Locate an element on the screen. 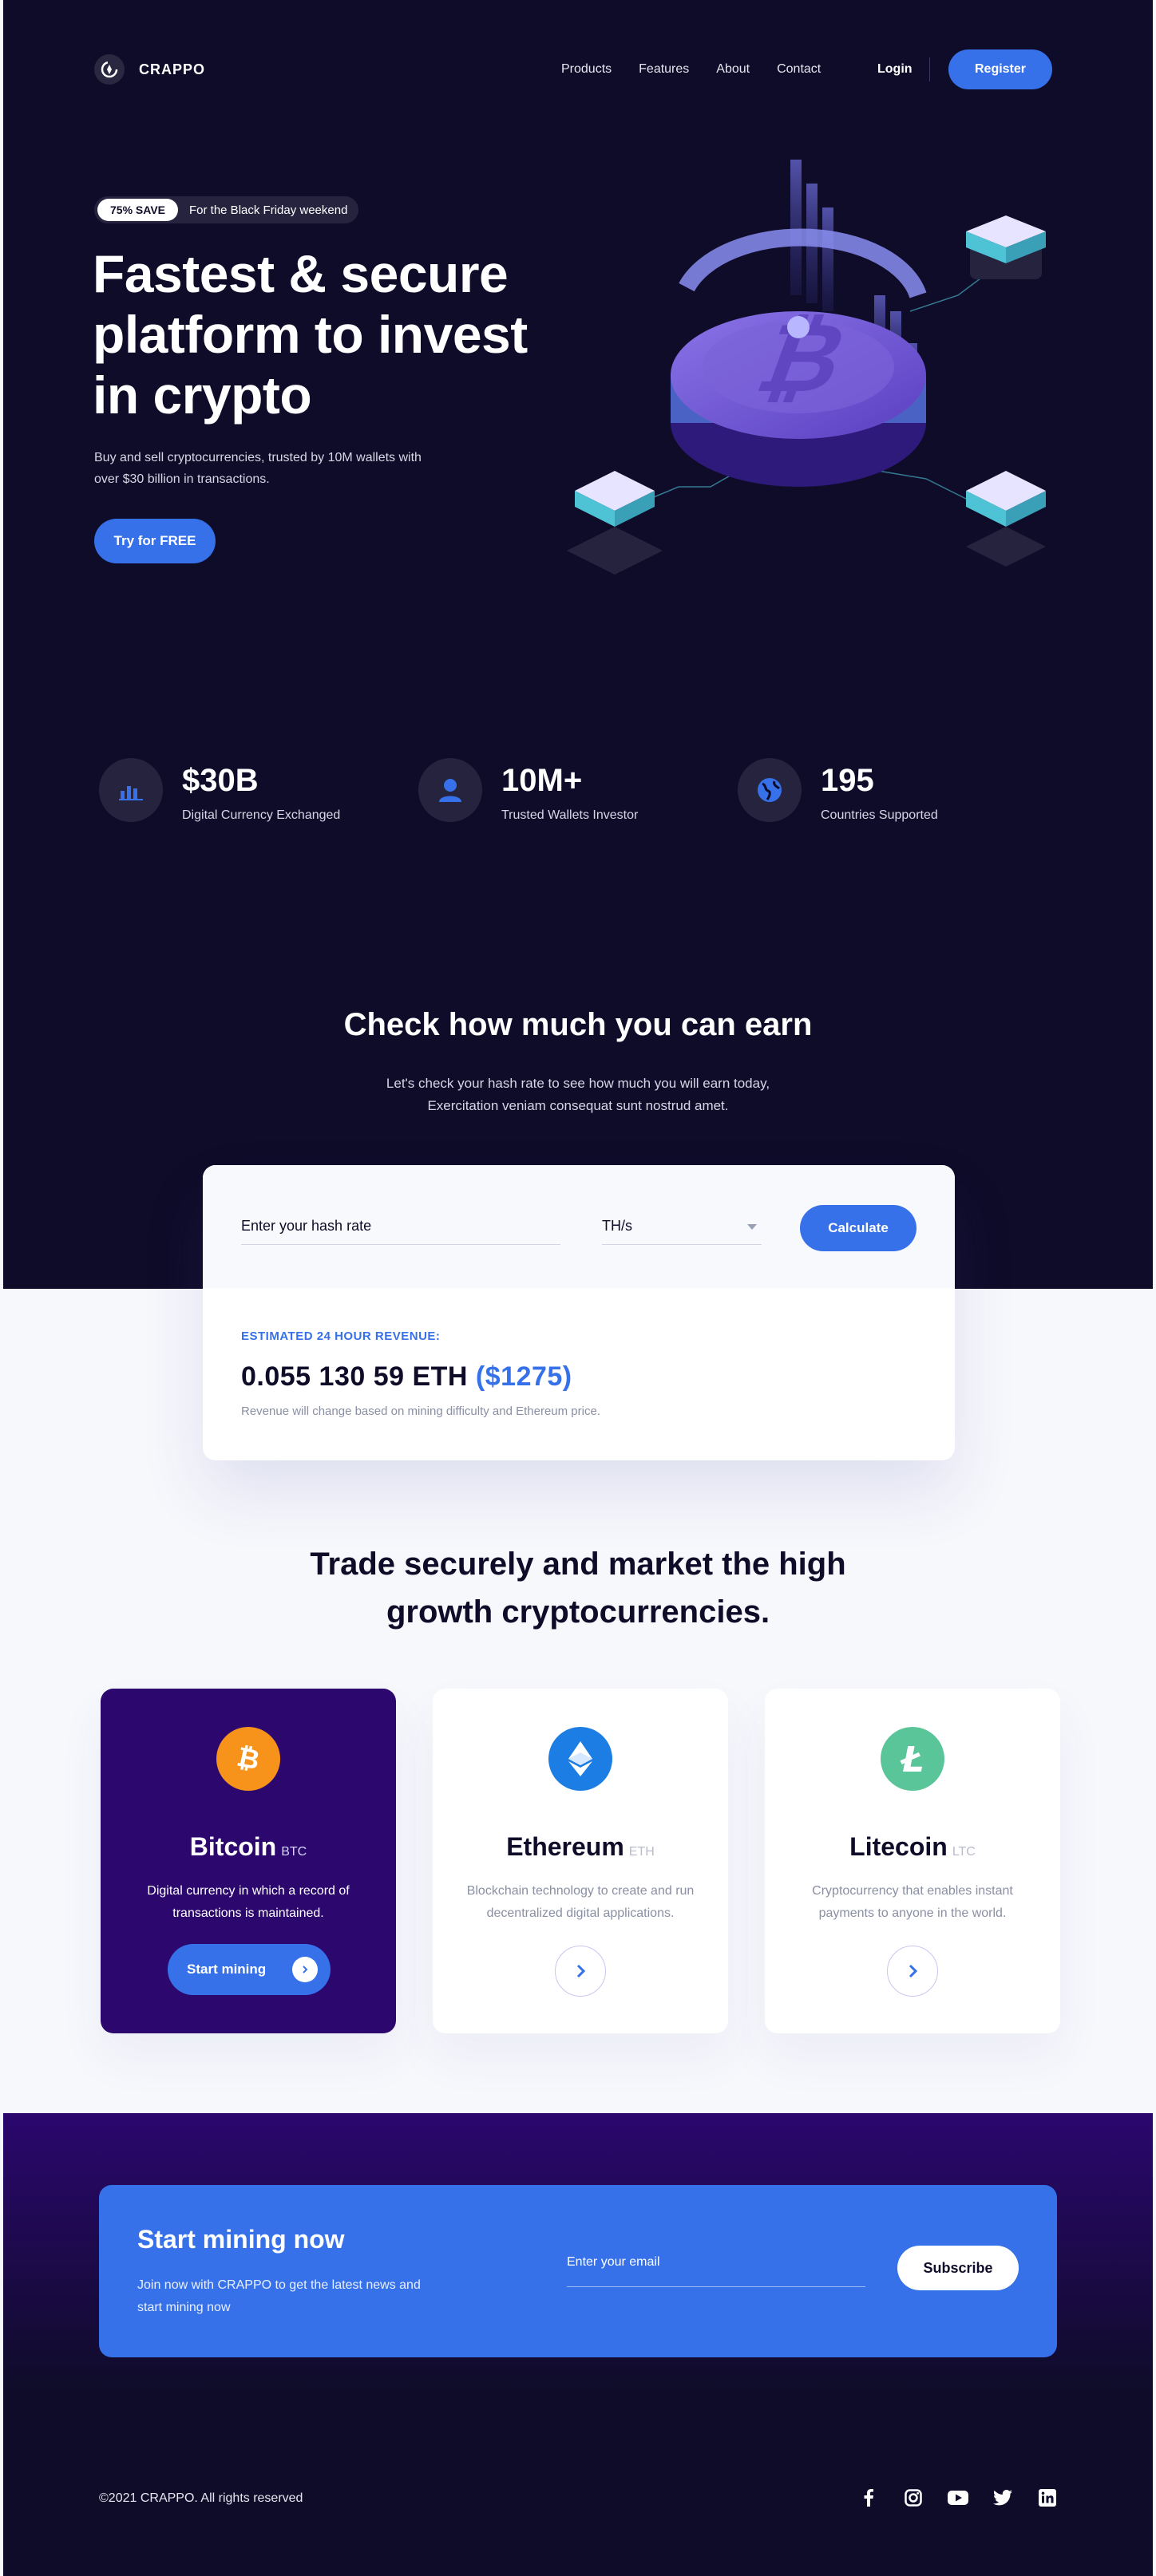  stat-item: $30B Digital Currency Exchanged is located at coordinates (258, 790).